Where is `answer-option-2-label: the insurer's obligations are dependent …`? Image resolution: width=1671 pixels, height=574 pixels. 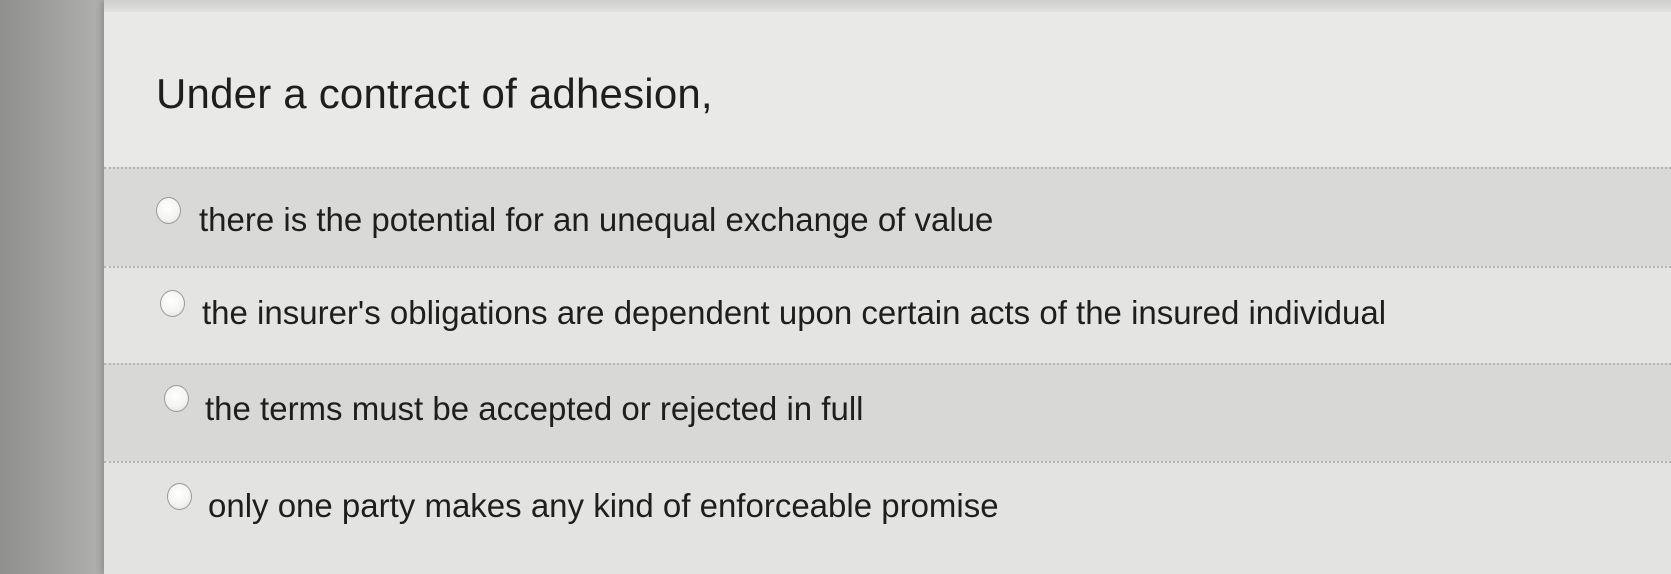 answer-option-2-label: the insurer's obligations are dependent … is located at coordinates (794, 313).